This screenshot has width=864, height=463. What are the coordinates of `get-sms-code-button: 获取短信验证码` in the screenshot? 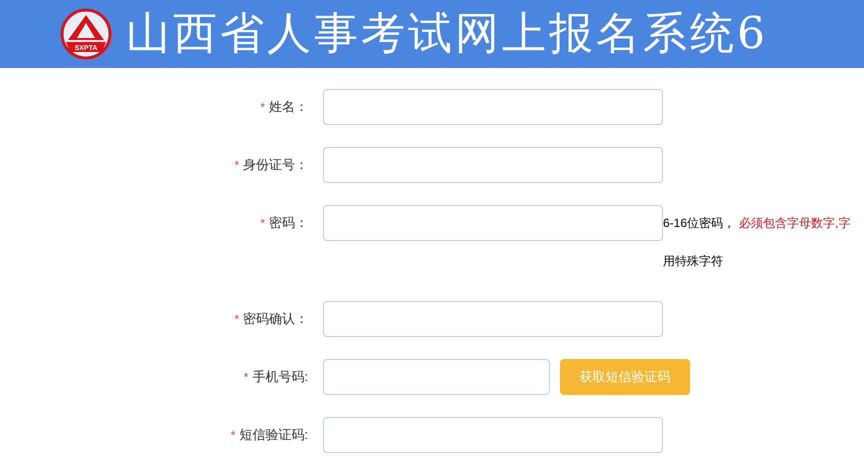 It's located at (625, 377).